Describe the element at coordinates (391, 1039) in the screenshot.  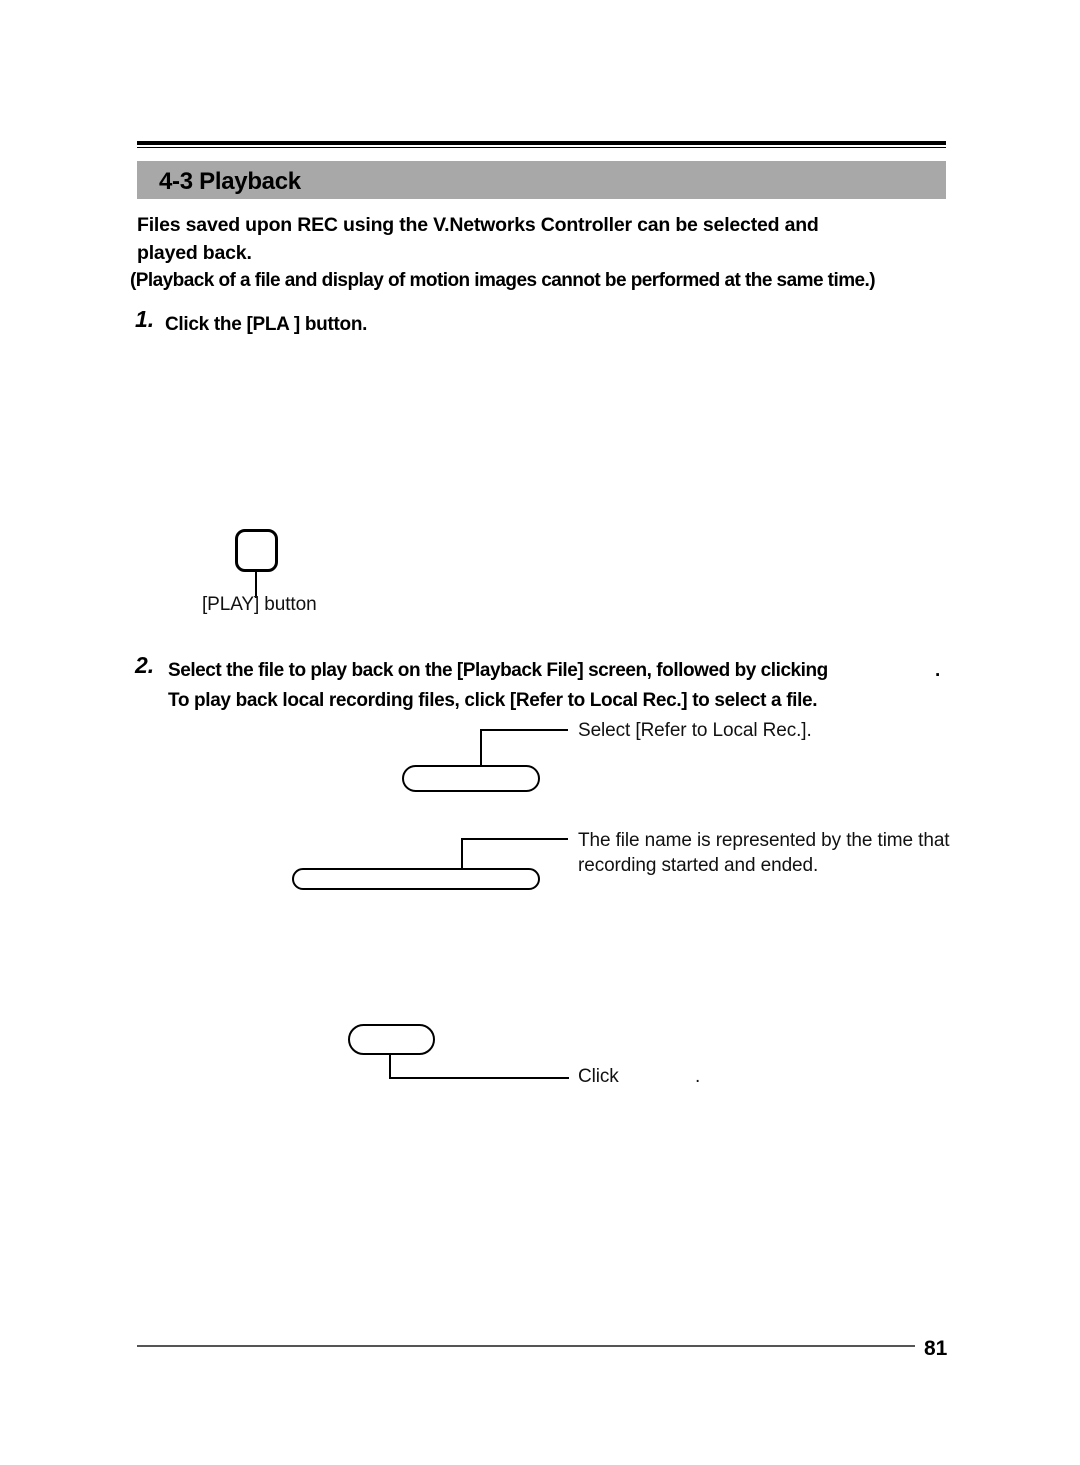
I see `click-button-shape` at that location.